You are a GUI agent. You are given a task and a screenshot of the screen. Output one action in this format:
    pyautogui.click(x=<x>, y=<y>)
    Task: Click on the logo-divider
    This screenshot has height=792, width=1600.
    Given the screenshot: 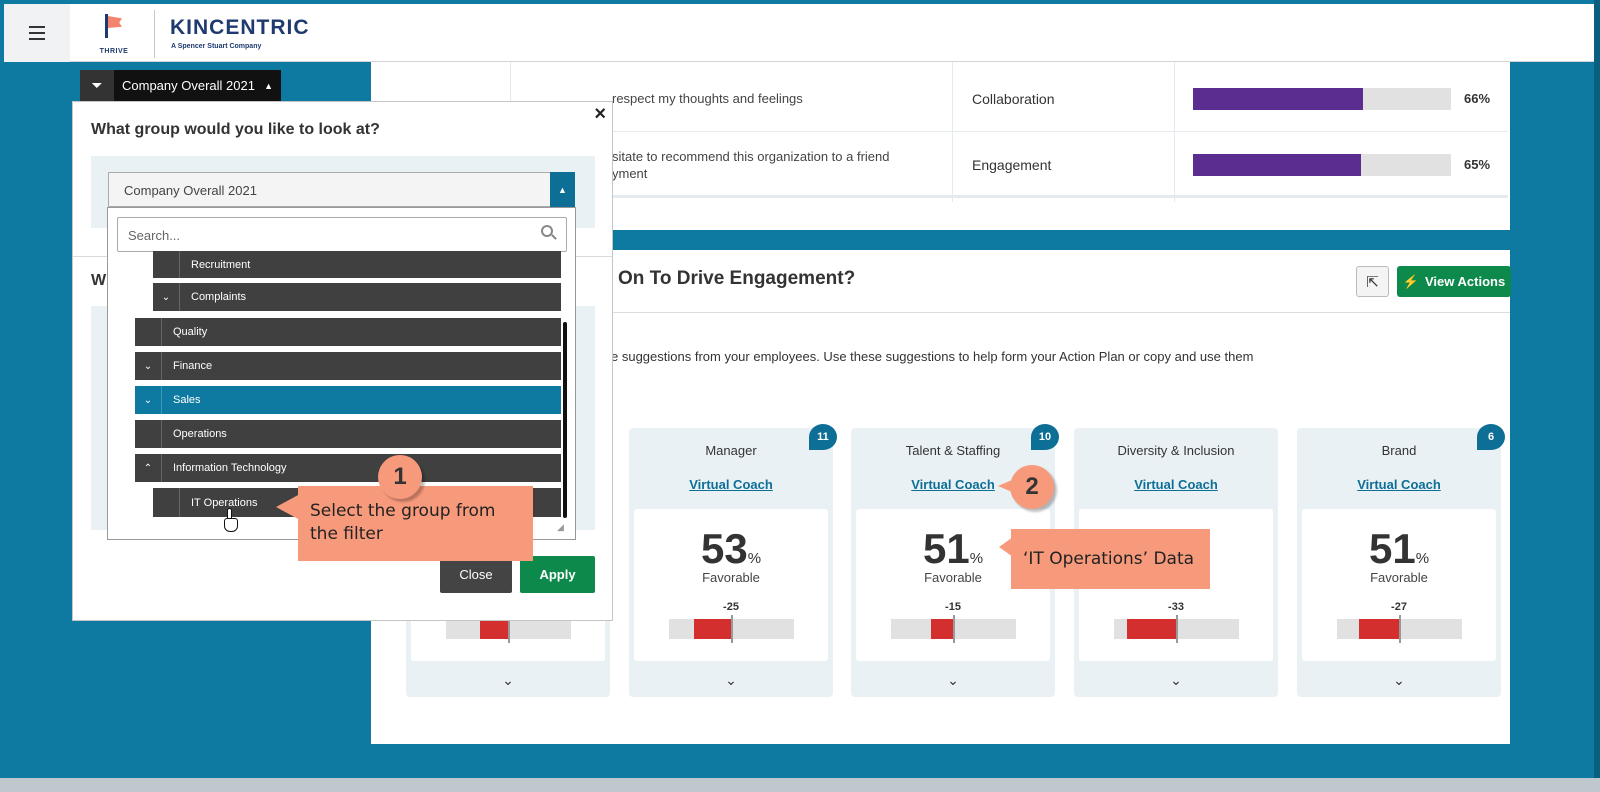 What is the action you would take?
    pyautogui.click(x=154, y=34)
    